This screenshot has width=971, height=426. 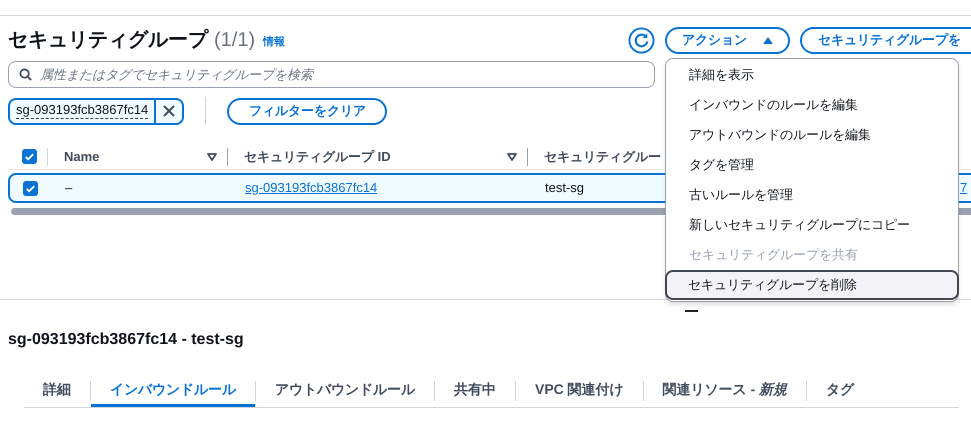 I want to click on filter-token-text: sg-093193fcb3867fc14, so click(x=82, y=111).